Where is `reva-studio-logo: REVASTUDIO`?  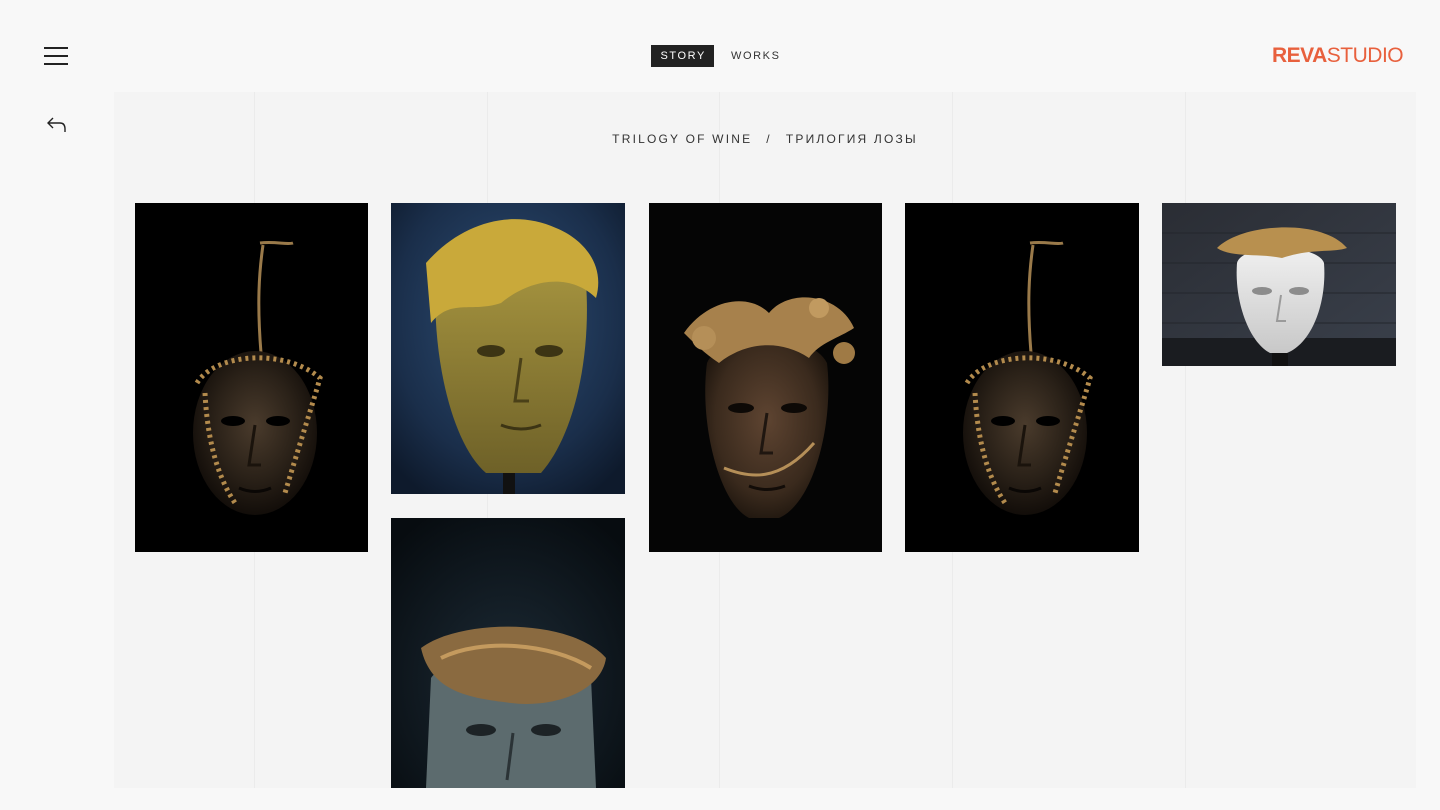
reva-studio-logo: REVASTUDIO is located at coordinates (1338, 56).